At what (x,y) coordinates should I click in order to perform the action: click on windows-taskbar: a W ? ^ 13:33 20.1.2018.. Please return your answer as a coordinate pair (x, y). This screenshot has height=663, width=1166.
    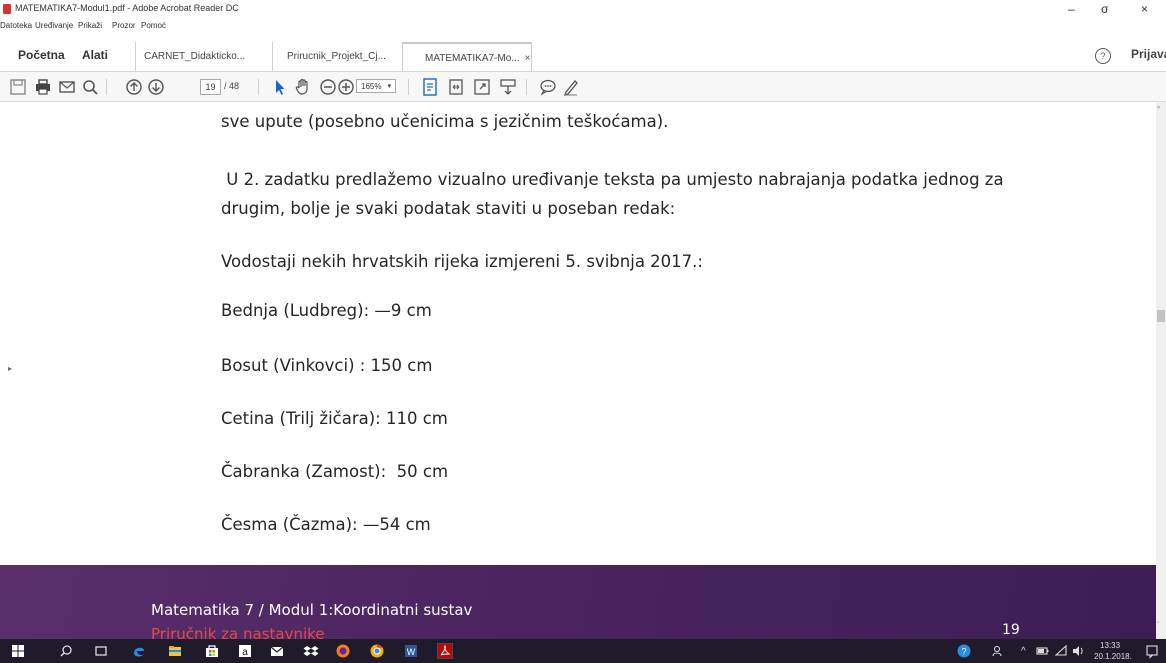
    Looking at the image, I should click on (583, 651).